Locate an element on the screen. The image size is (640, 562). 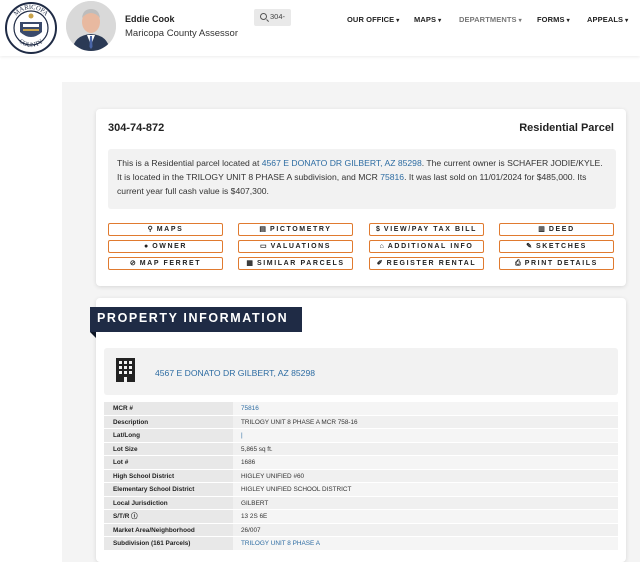
table-row: High School District HIGLEY UNIFIED #60 is located at coordinates (361, 476).